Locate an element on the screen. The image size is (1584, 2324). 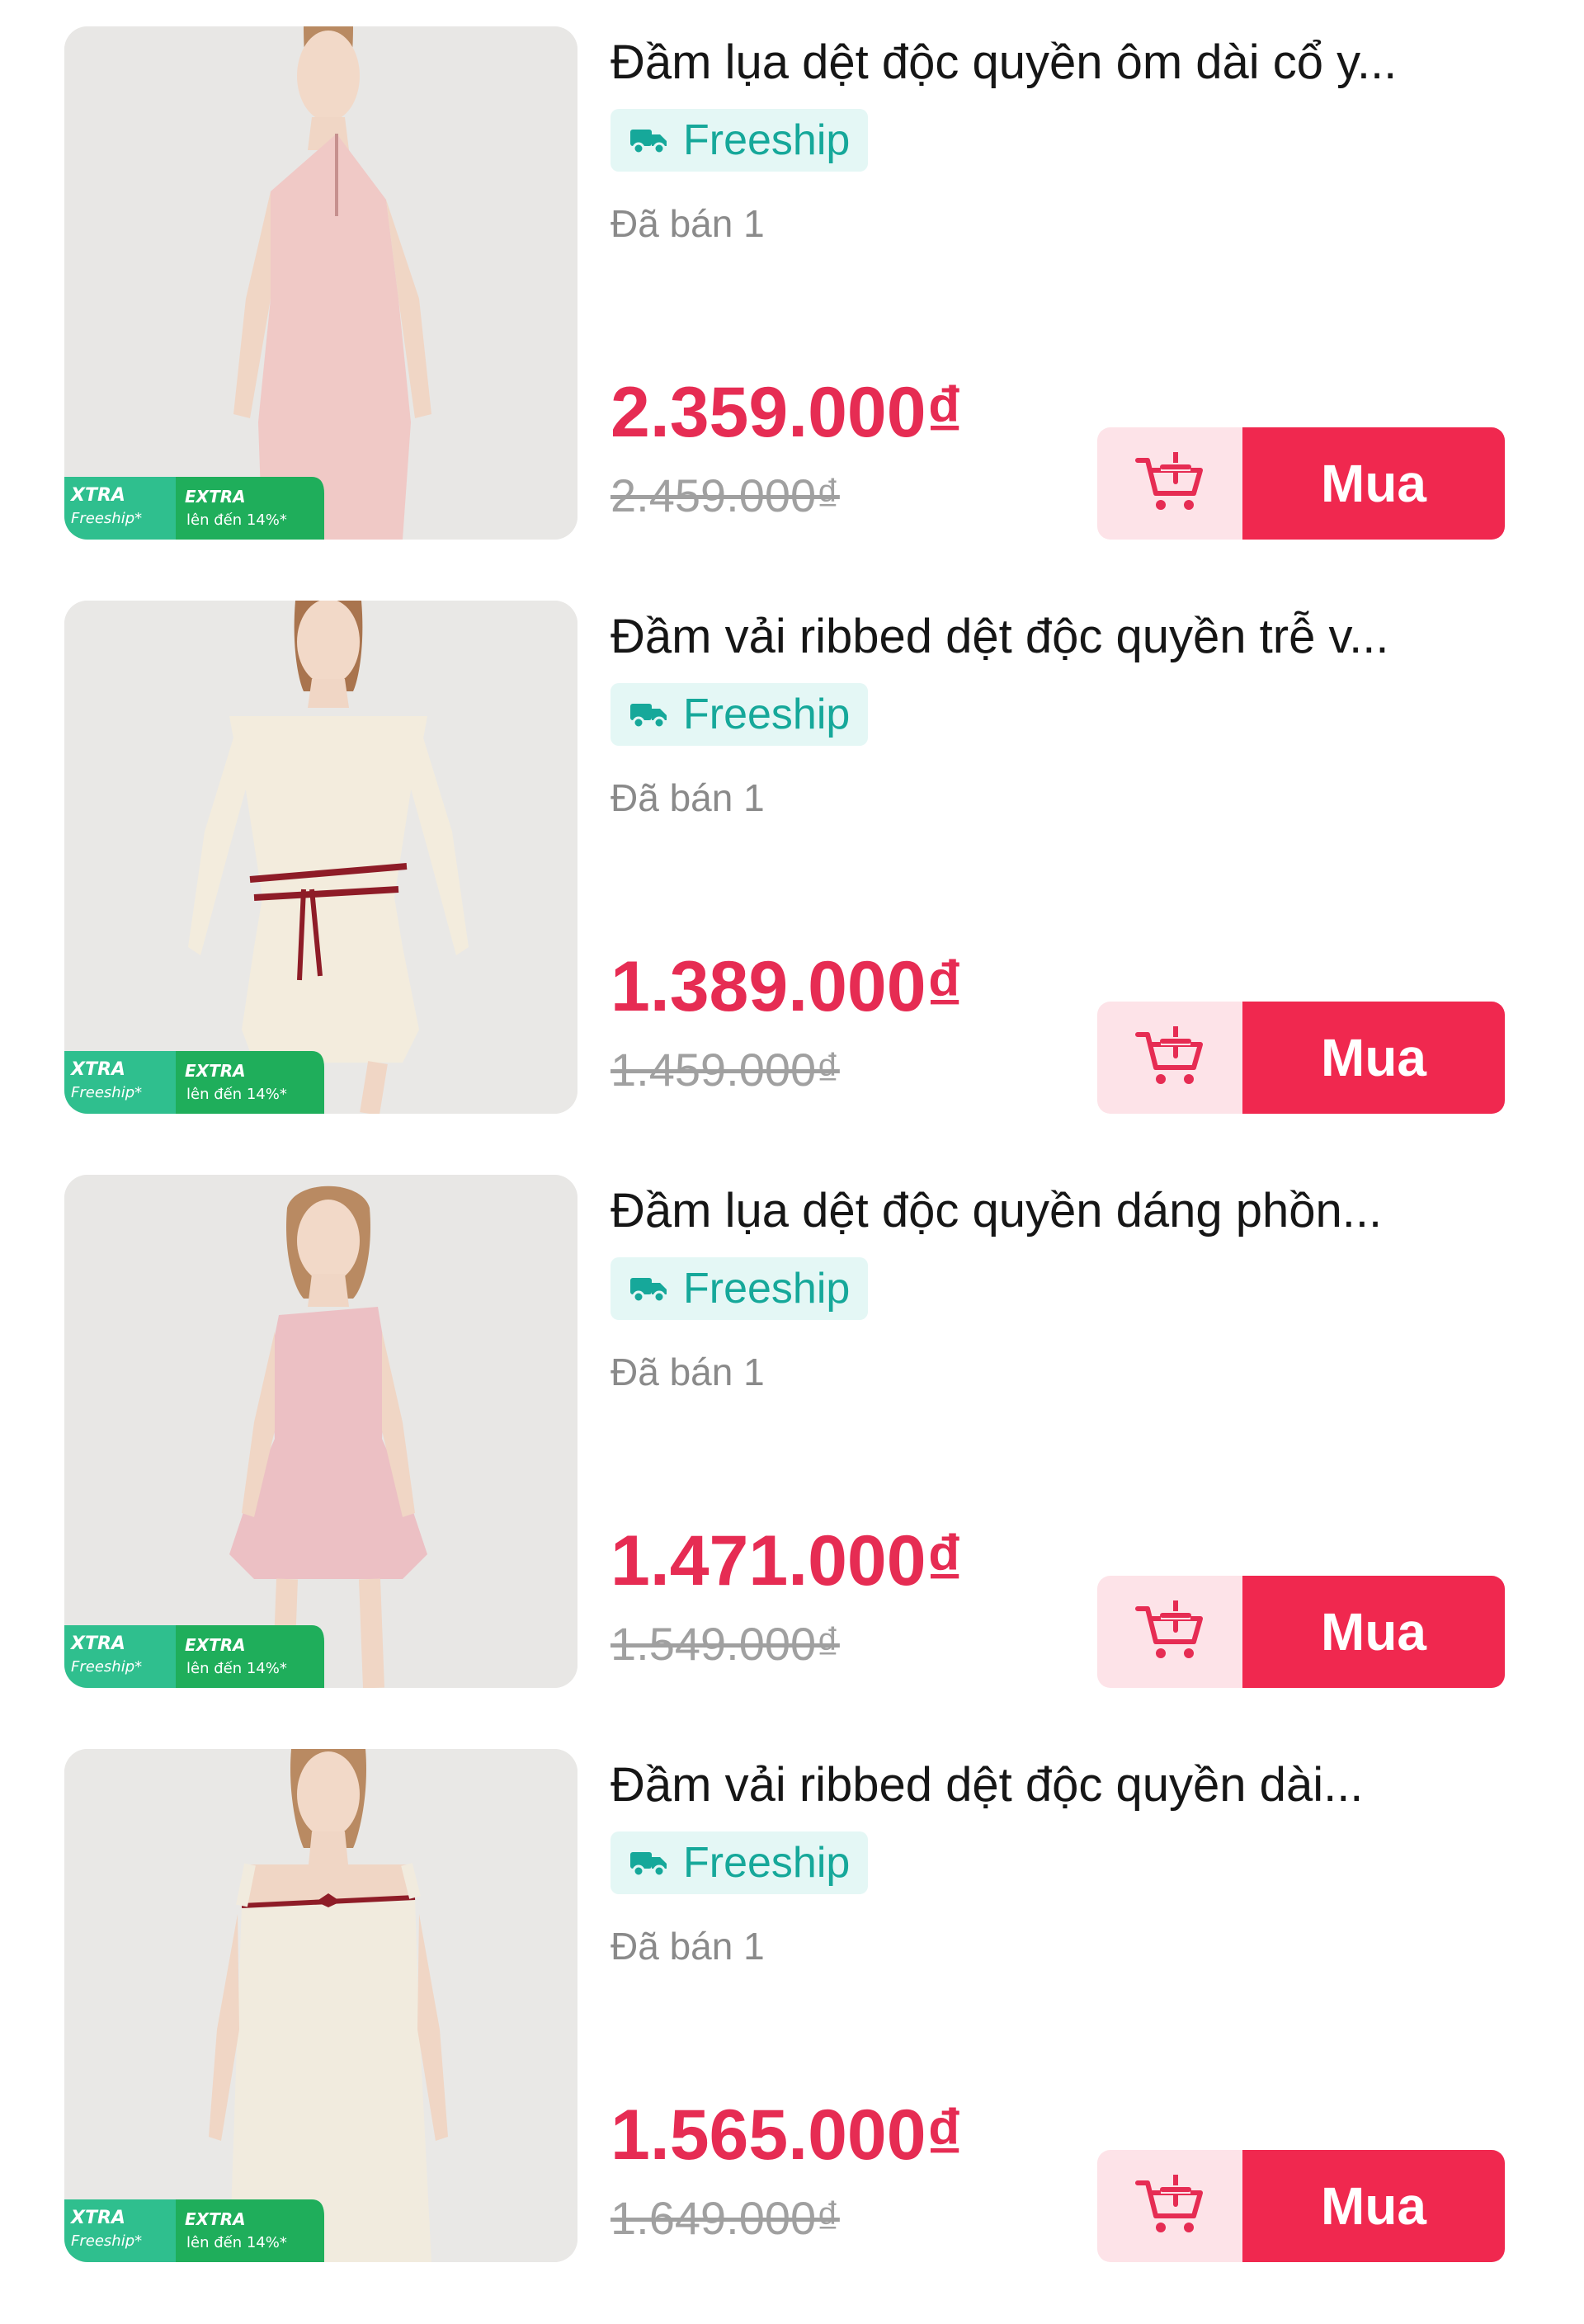
sale-price: 1.471.000₫ is located at coordinates (786, 1560).